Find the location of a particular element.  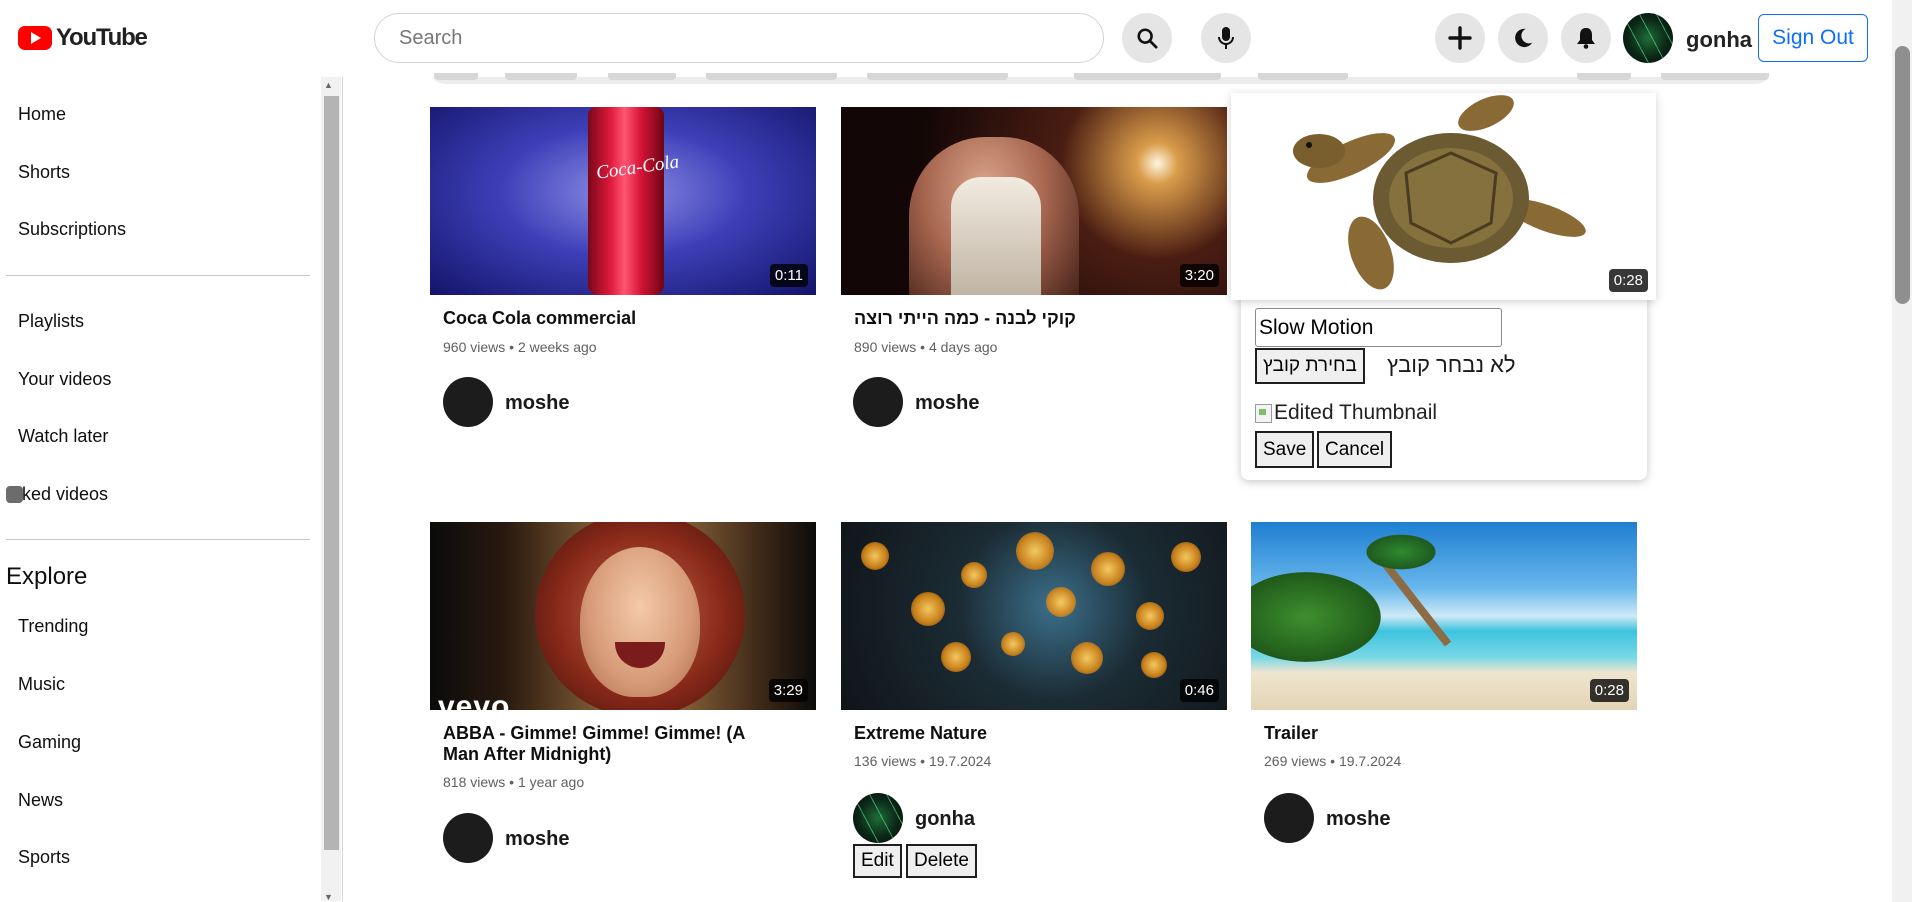

scroll-up-arrow-icon: ▲ is located at coordinates (328, 85).